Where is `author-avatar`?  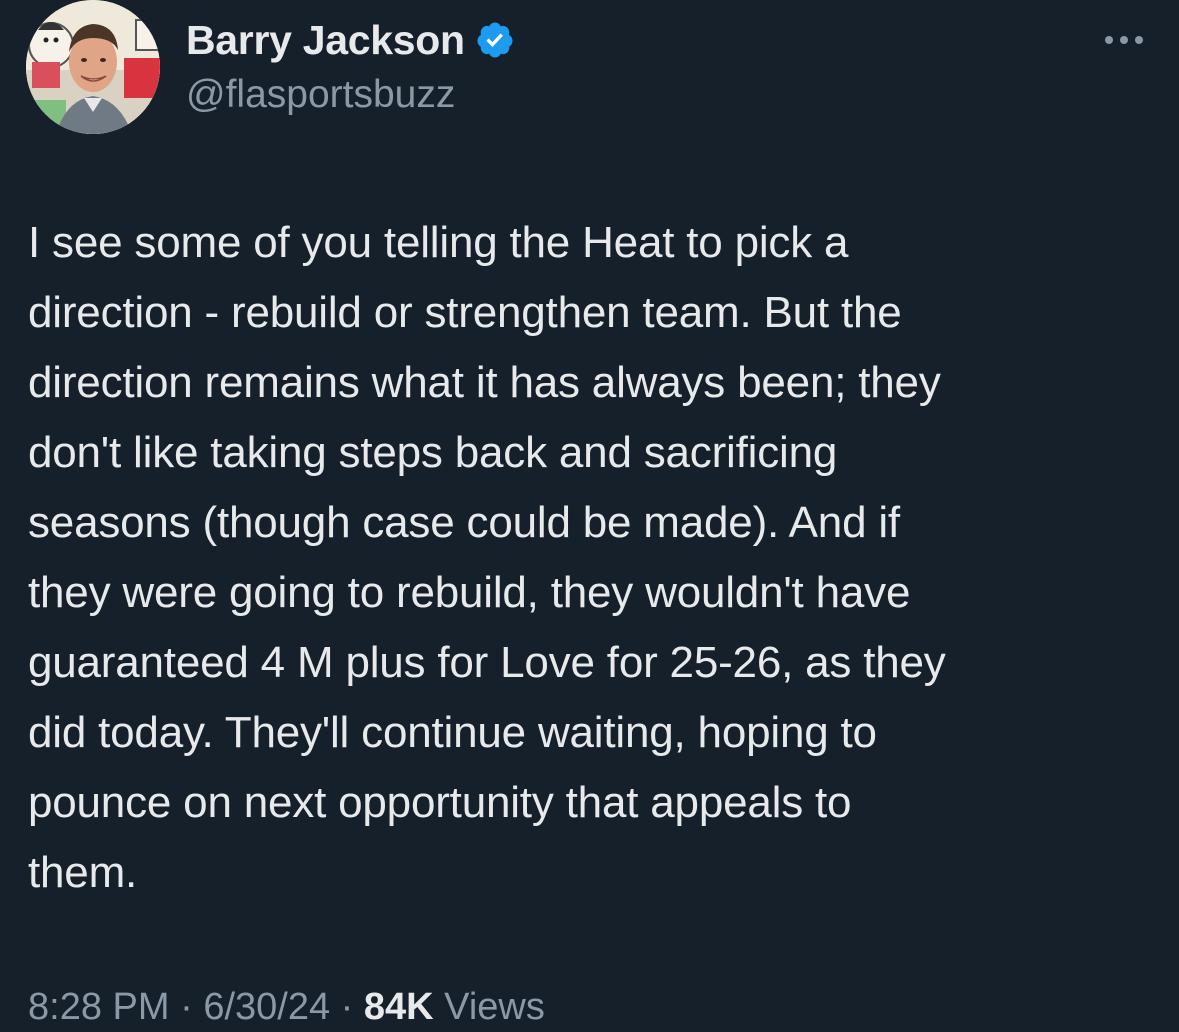 author-avatar is located at coordinates (93, 67).